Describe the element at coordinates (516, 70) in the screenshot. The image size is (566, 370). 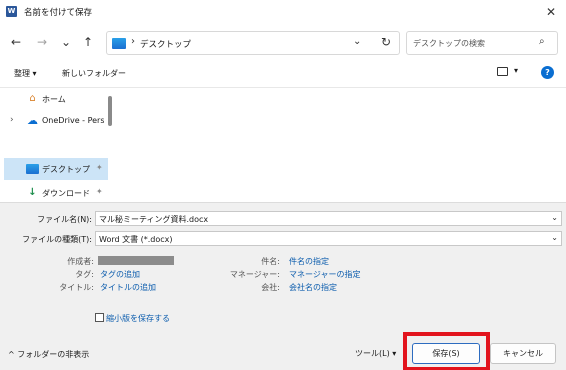
I see `view-dropdown-icon: ▾` at that location.